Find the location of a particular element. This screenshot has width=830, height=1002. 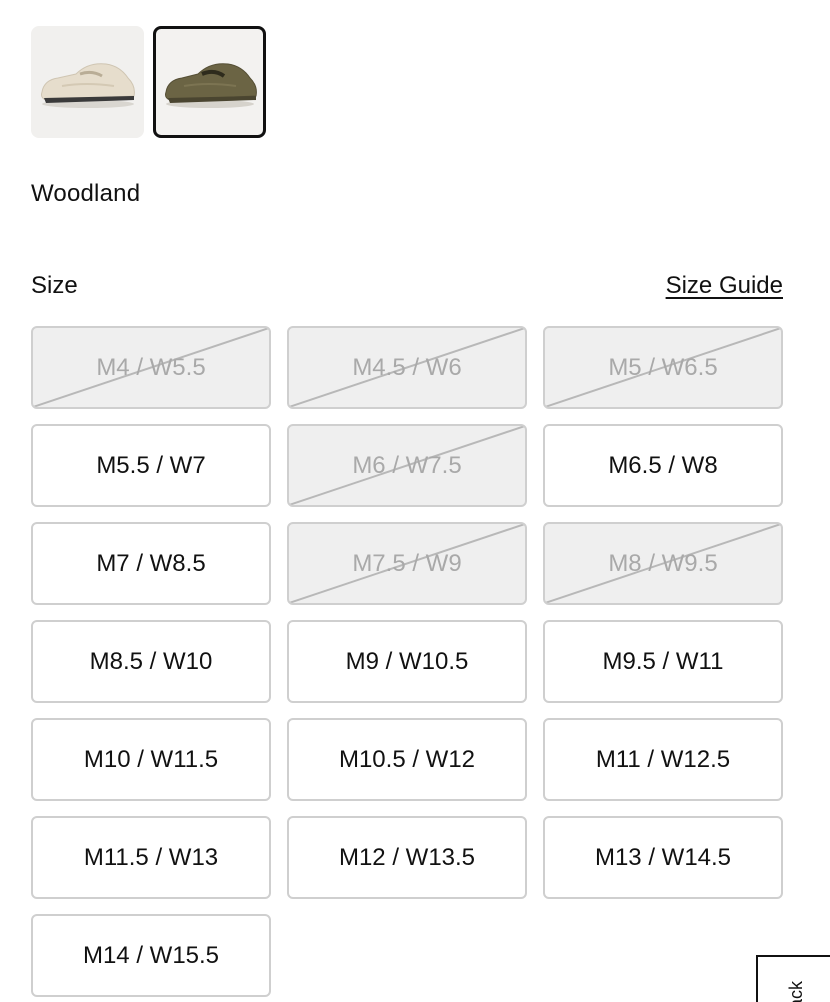

size-option-label: M11 / W12.5 is located at coordinates (663, 759).